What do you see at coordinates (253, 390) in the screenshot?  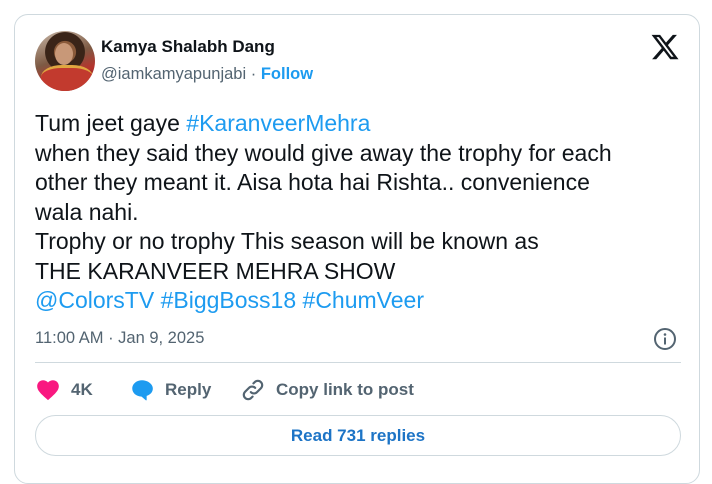 I see `link-icon` at bounding box center [253, 390].